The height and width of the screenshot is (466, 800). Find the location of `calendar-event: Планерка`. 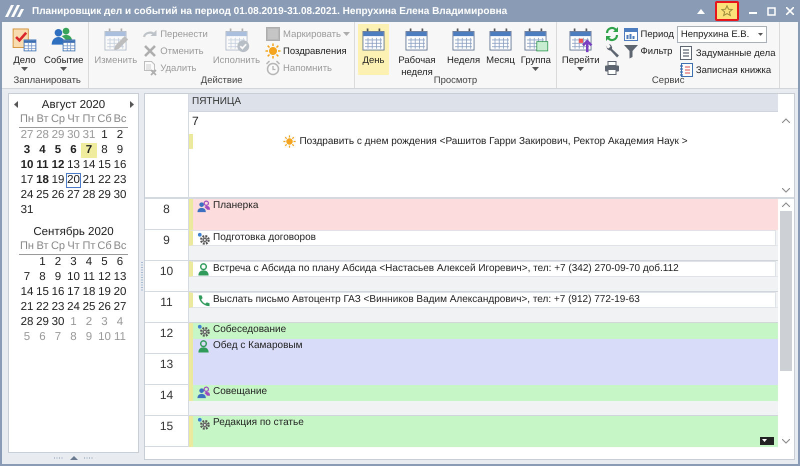

calendar-event: Планерка is located at coordinates (483, 214).